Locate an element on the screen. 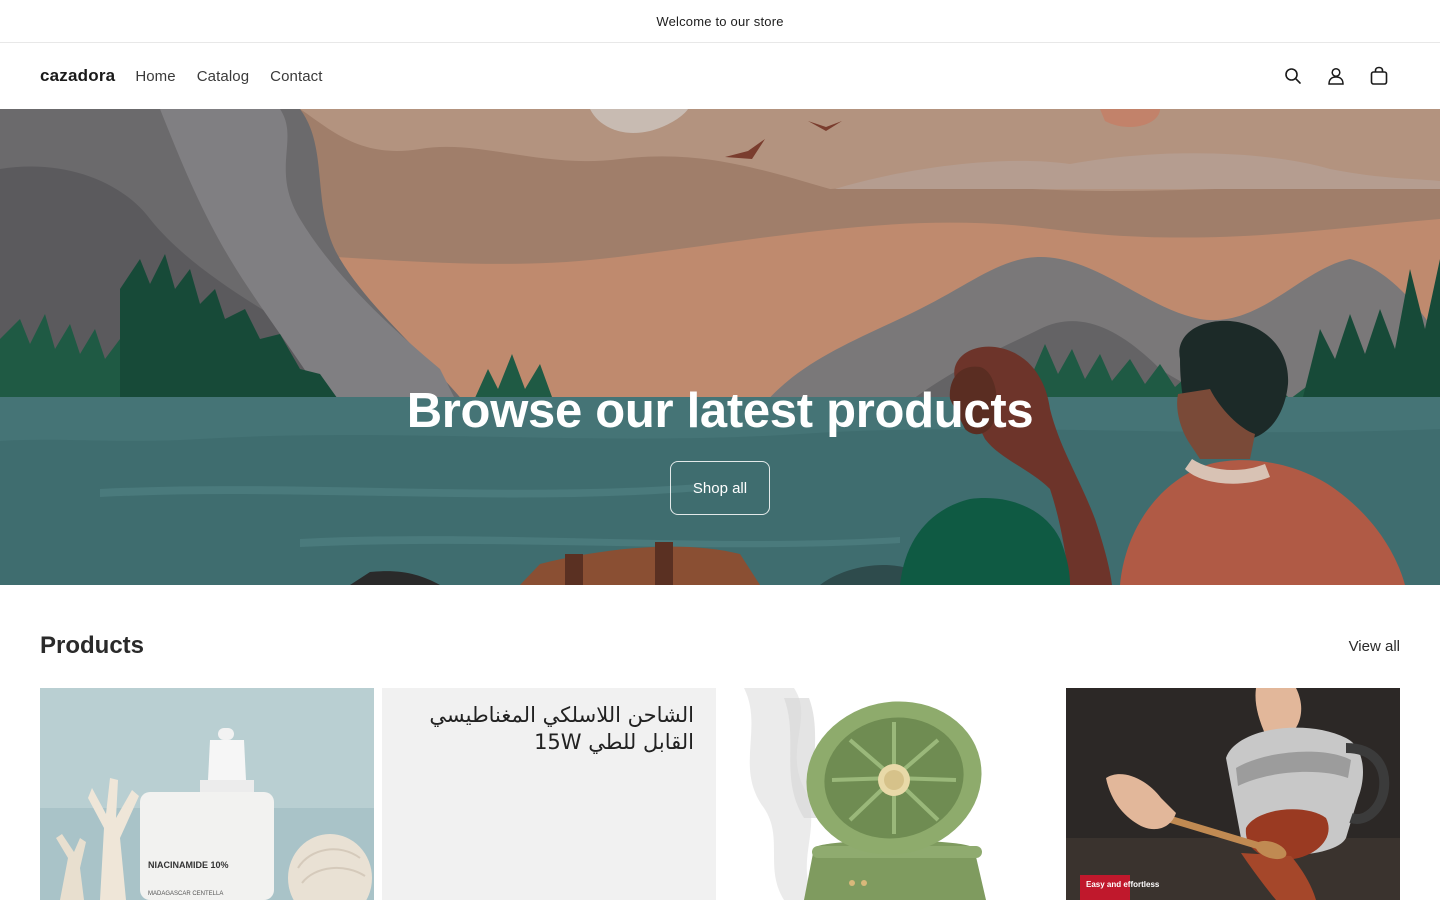  serum-label-text: NIACINAMIDE 10% is located at coordinates (188, 865).